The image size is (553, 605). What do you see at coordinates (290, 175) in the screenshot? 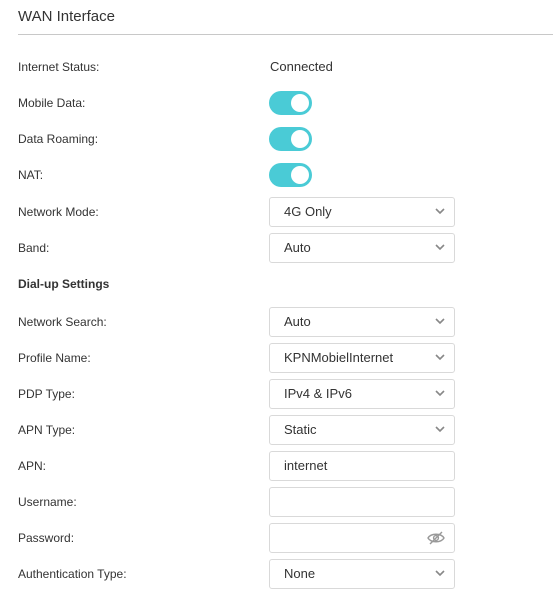
I see `nat-toggle` at bounding box center [290, 175].